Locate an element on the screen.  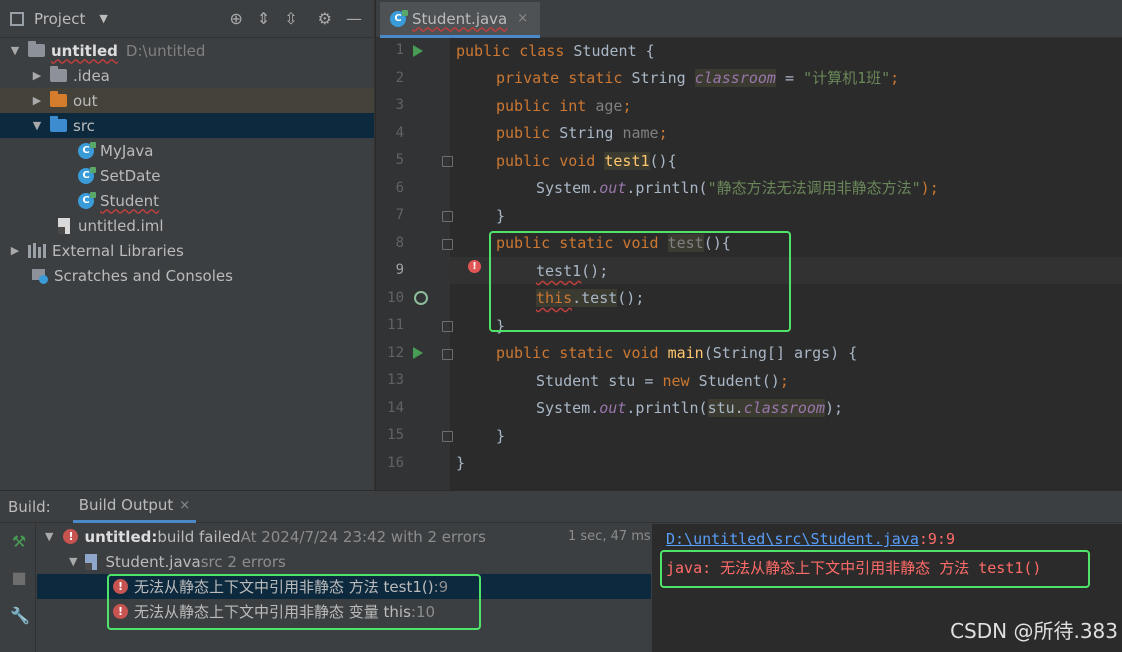
tree-item-out: ▶ out is located at coordinates (187, 100).